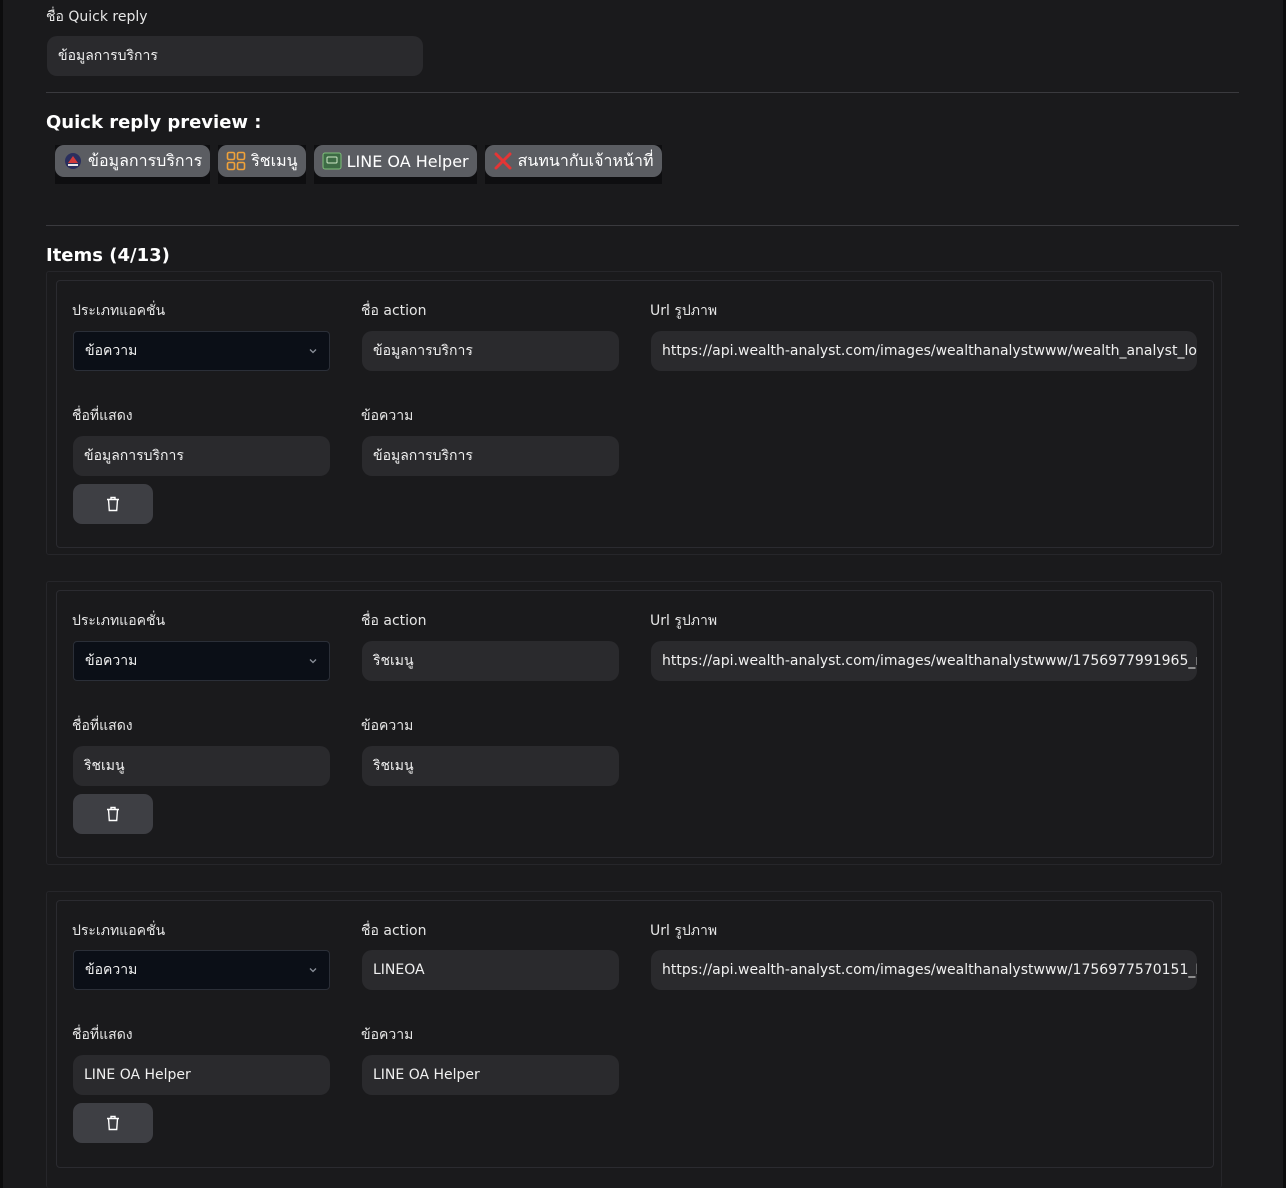 This screenshot has width=1286, height=1188. I want to click on message-input: LINE OA Helper, so click(490, 1075).